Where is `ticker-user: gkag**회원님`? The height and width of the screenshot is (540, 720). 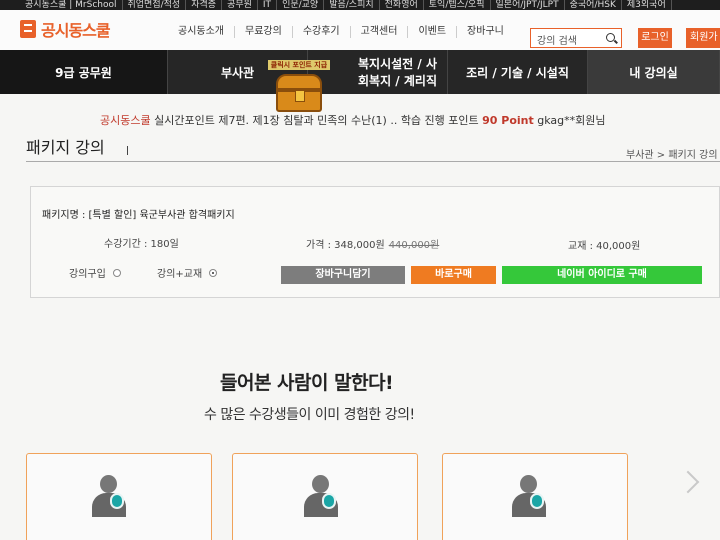 ticker-user: gkag**회원님 is located at coordinates (569, 120).